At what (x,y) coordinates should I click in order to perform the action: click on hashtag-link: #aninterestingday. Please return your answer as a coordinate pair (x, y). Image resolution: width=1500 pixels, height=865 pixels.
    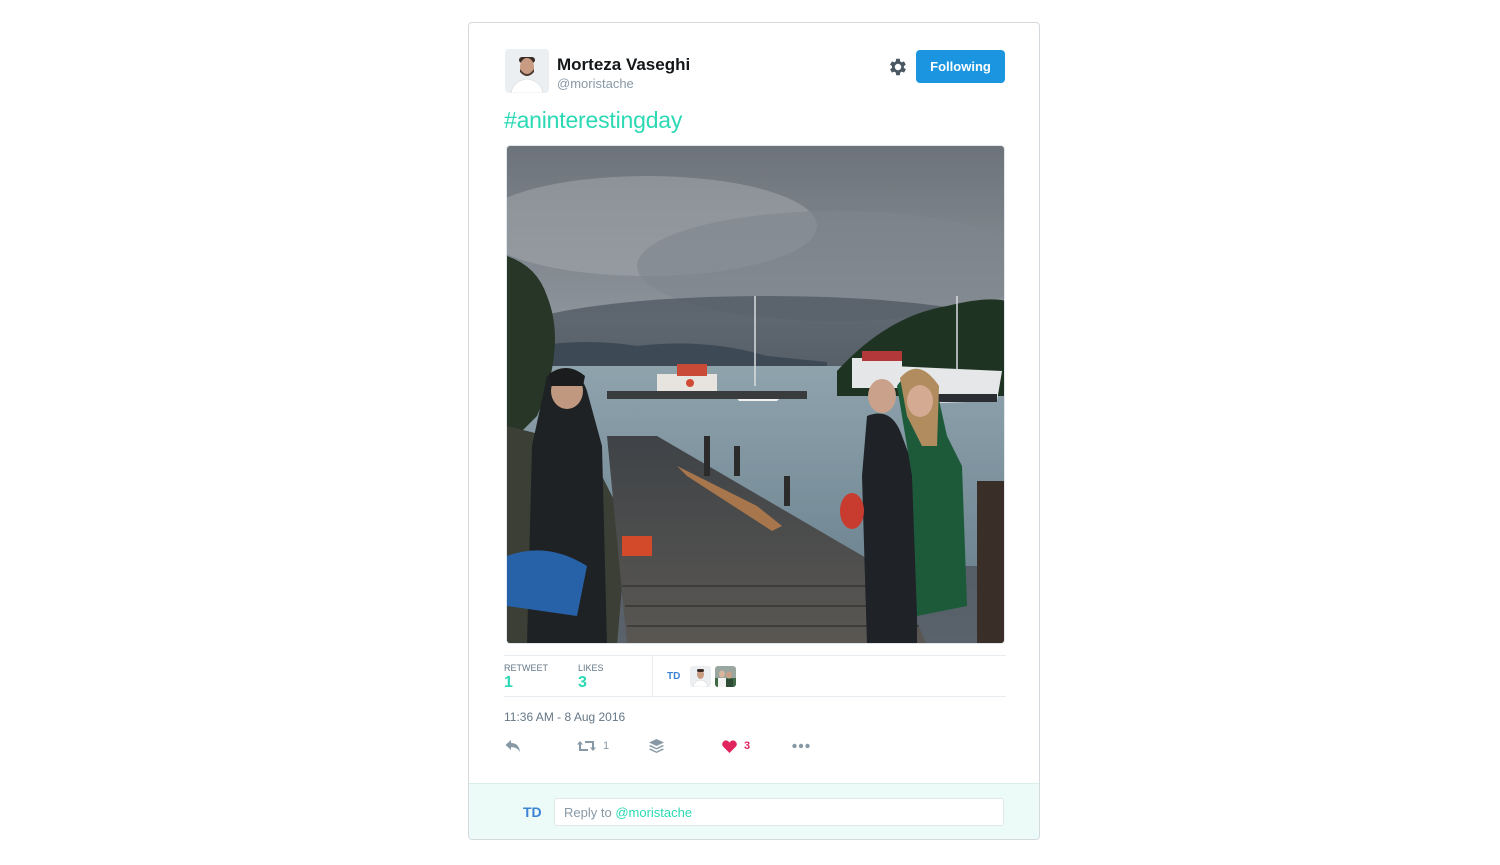
    Looking at the image, I should click on (593, 120).